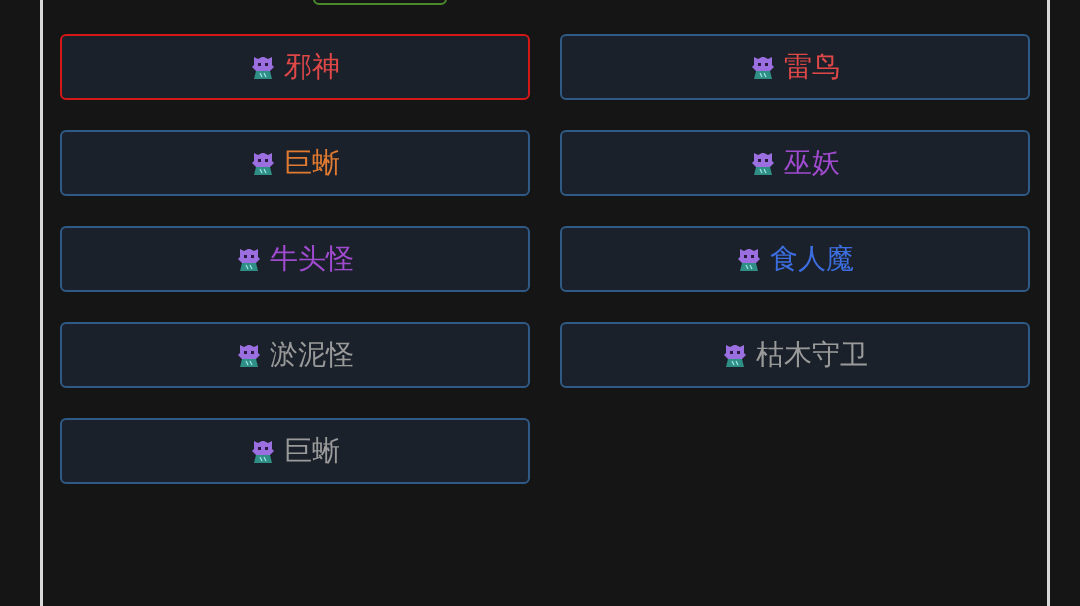 This screenshot has height=606, width=1080. What do you see at coordinates (295, 259) in the screenshot?
I see `monster-button: 牛头怪` at bounding box center [295, 259].